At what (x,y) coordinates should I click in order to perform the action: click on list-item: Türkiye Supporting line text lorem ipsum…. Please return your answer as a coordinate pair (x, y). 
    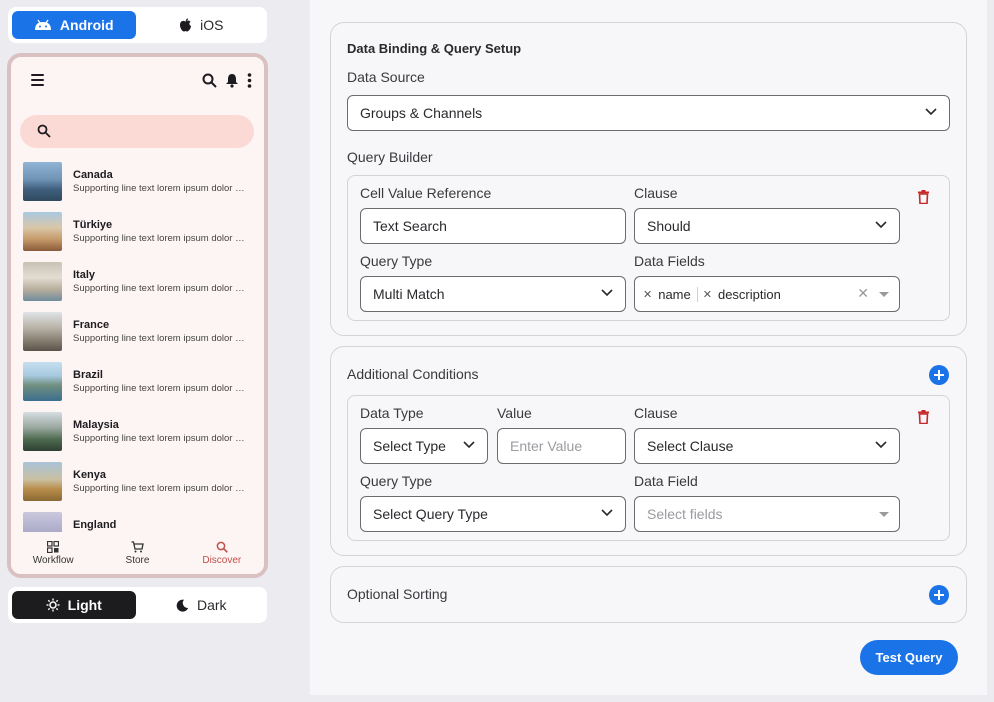
    Looking at the image, I should click on (137, 233).